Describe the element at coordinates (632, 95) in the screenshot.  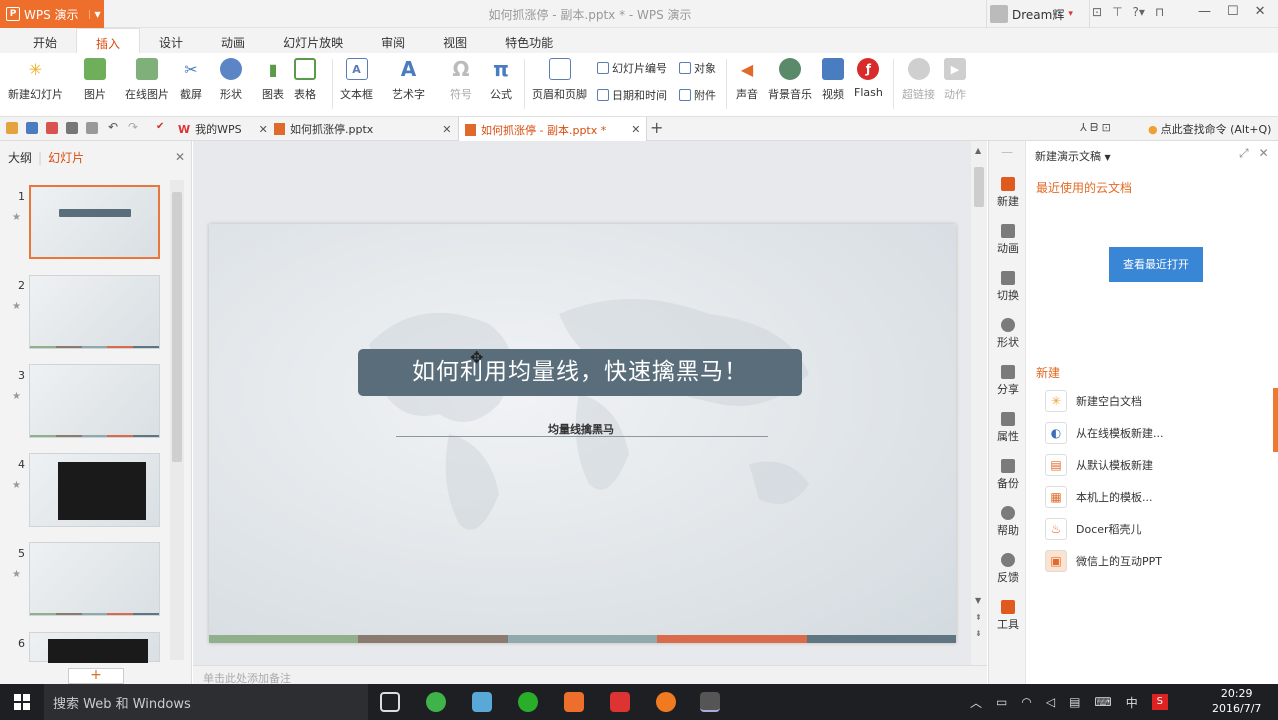
I see `date-time-button: 日期和时间` at that location.